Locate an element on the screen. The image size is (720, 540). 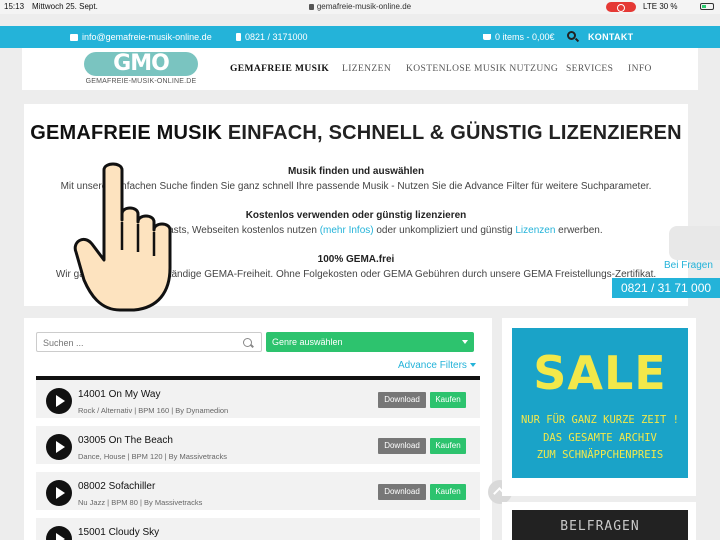
cart-text: 0 items - 0,00€ is located at coordinates (525, 37).